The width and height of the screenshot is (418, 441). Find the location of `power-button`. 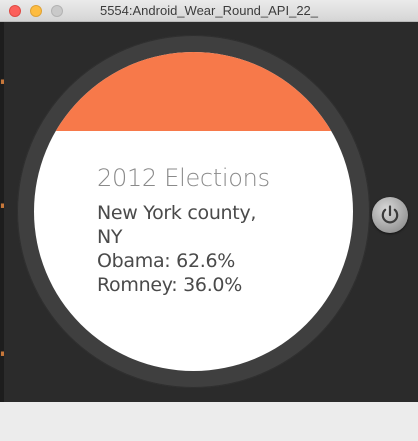

power-button is located at coordinates (390, 215).